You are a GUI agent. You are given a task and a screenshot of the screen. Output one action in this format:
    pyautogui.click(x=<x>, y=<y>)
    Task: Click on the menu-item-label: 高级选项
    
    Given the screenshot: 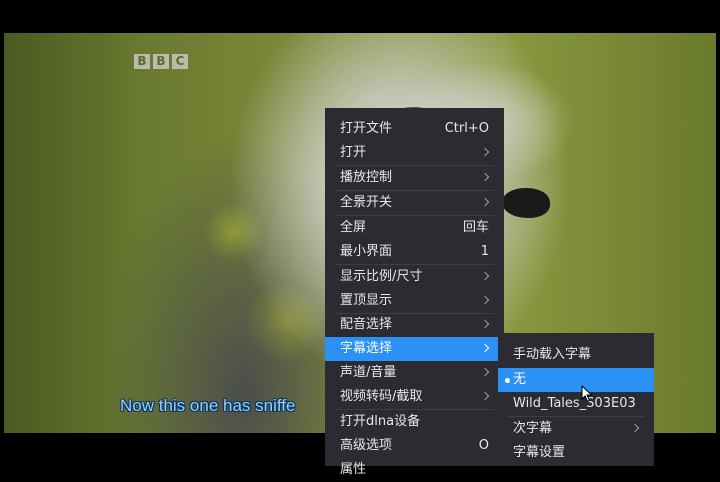 What is the action you would take?
    pyautogui.click(x=366, y=445)
    